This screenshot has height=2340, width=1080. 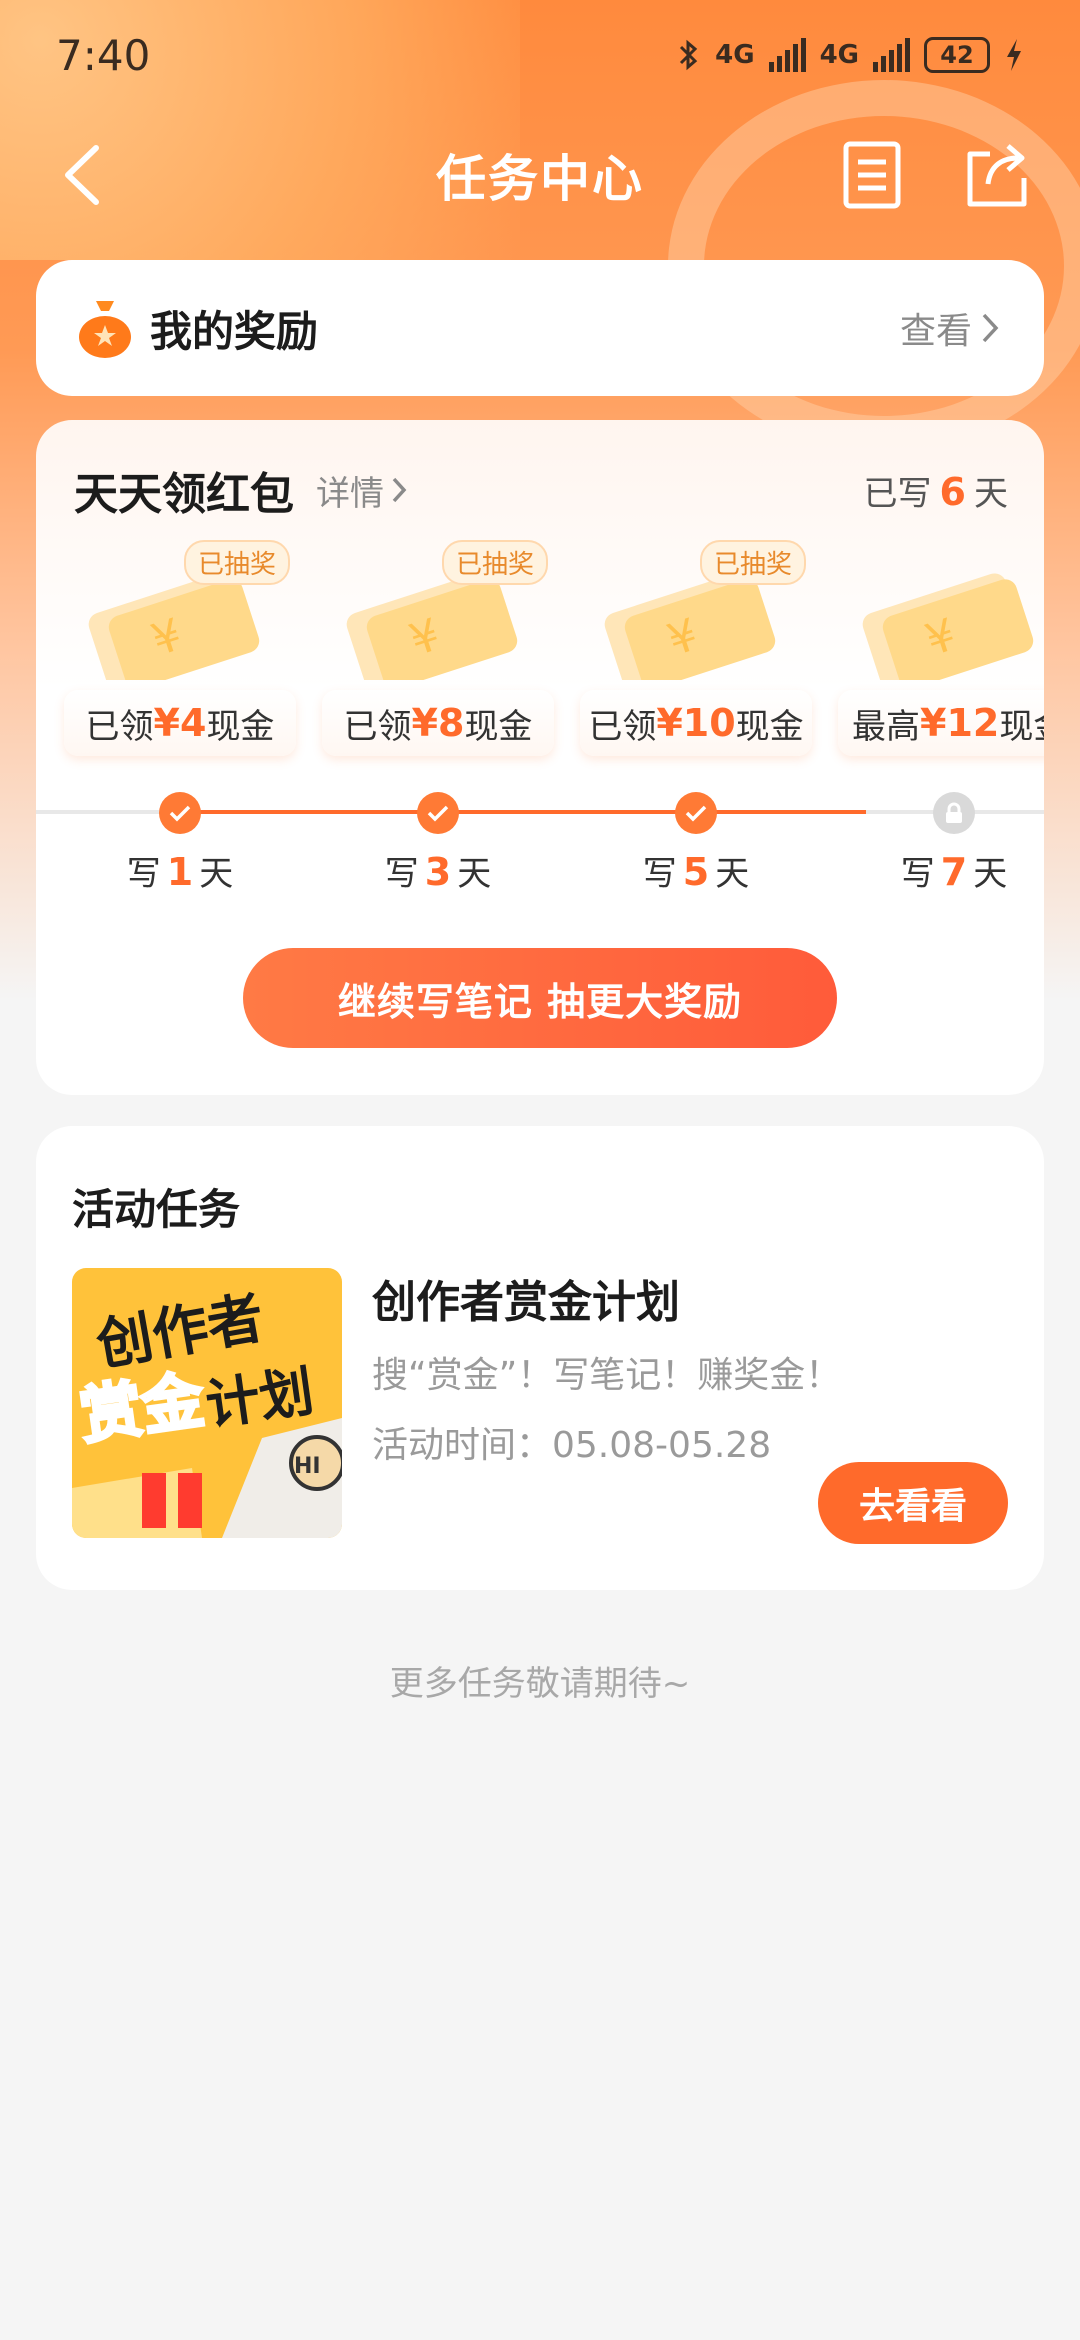 I want to click on day-locked-lock-icon, so click(x=954, y=813).